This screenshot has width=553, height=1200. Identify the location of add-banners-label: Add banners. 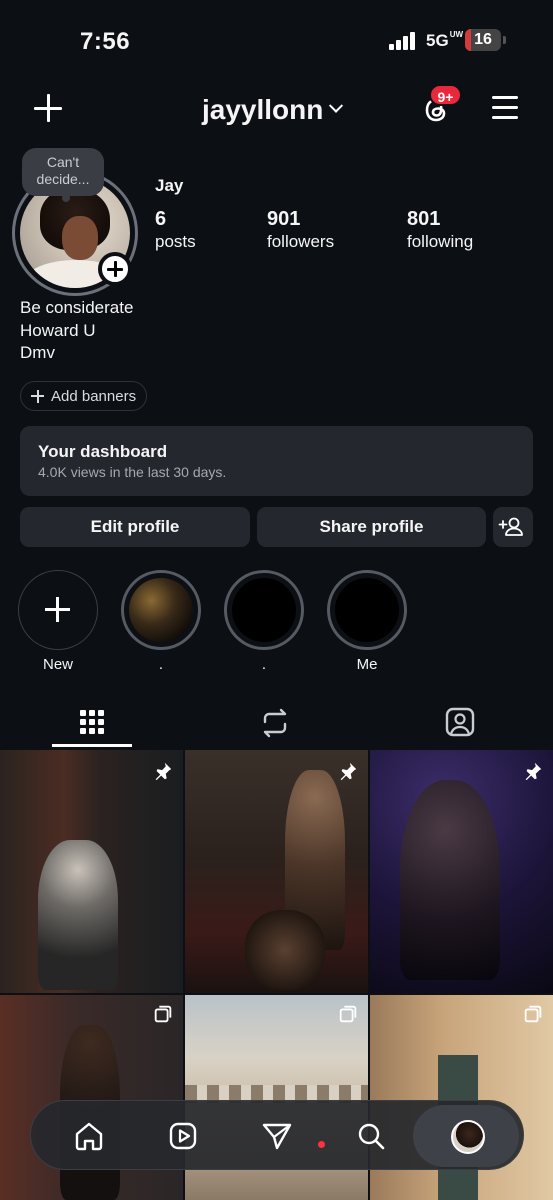
(94, 396).